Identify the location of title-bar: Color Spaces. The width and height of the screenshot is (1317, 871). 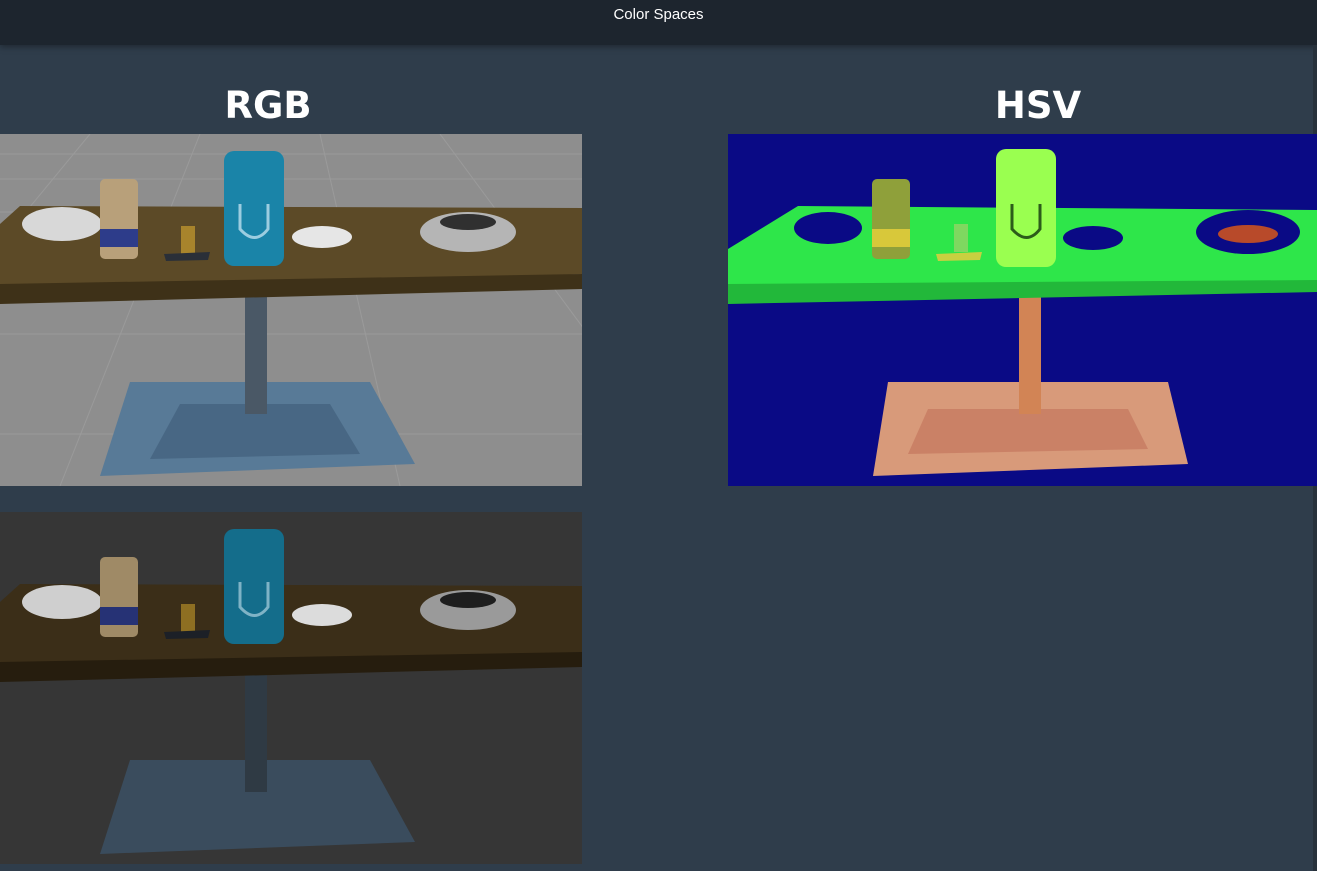
(658, 22).